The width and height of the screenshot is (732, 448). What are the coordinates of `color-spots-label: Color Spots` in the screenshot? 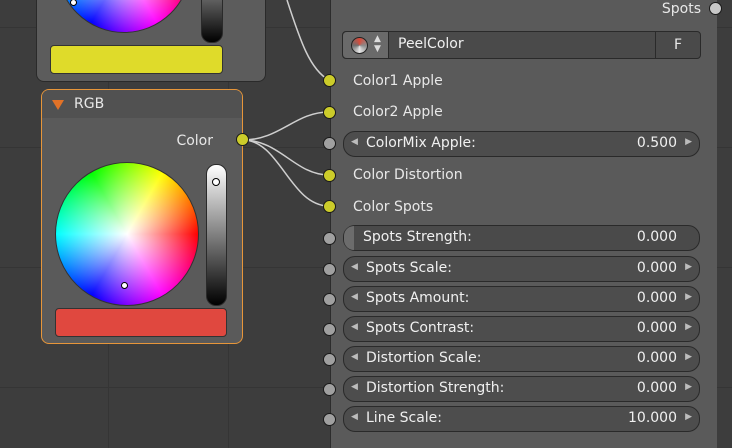 It's located at (393, 207).